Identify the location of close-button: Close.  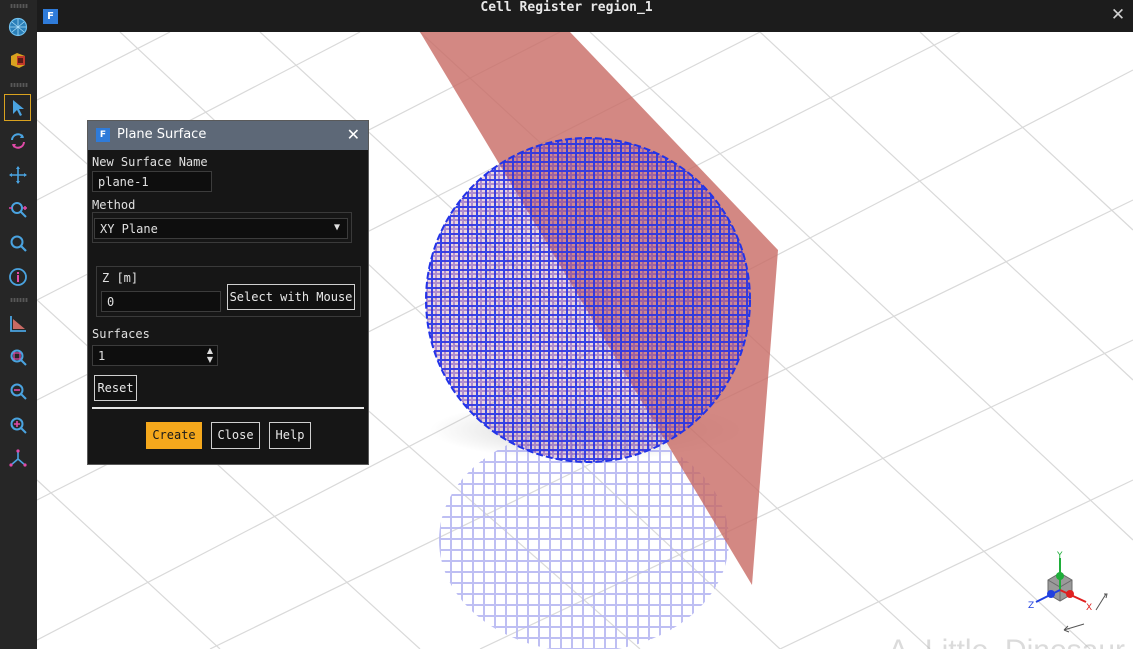
(235, 435).